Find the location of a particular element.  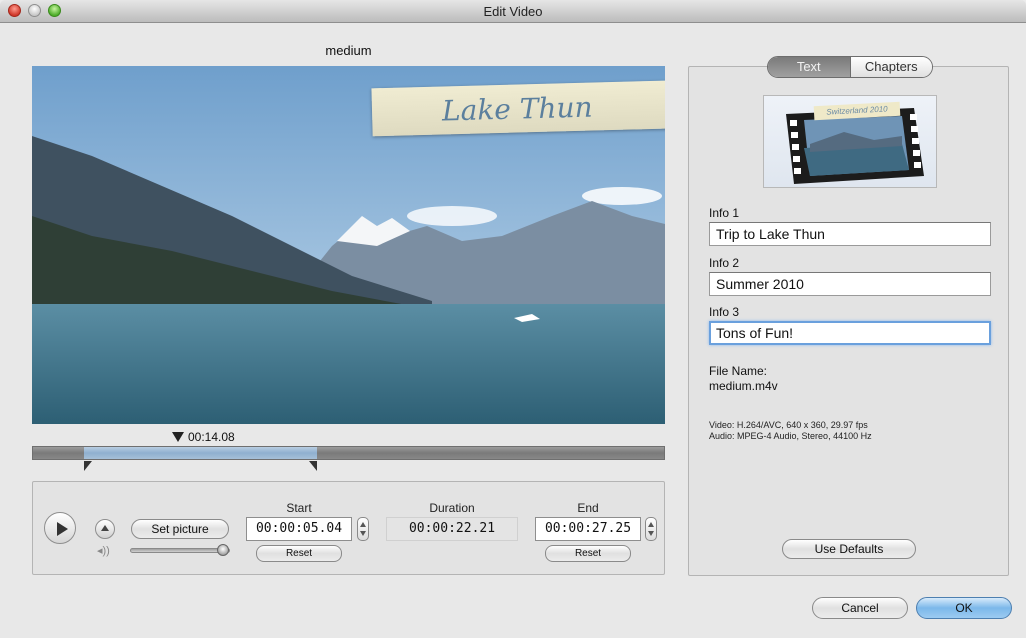

file-name-label: File Name: is located at coordinates (738, 371).